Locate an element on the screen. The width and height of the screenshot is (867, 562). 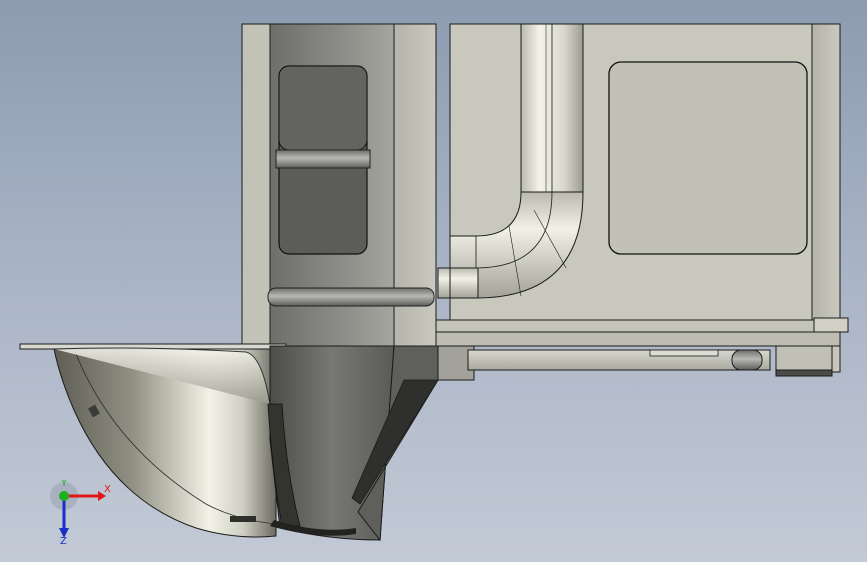
y-axis-dot is located at coordinates (64, 496).